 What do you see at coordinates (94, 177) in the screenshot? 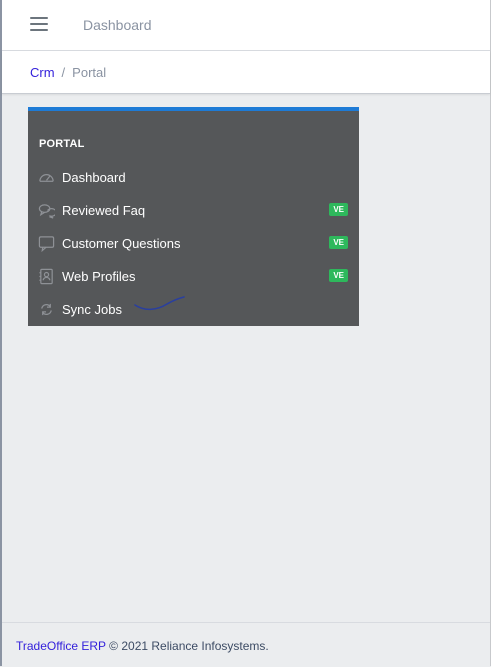
I see `menu-item-label: Dashboard` at bounding box center [94, 177].